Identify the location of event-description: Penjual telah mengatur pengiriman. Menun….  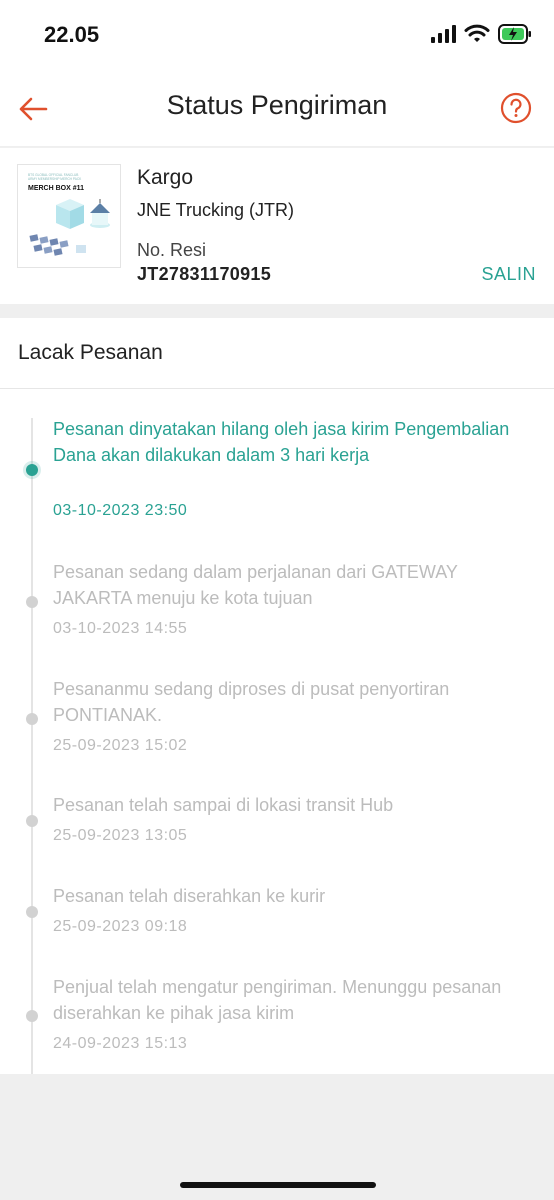
(277, 1000).